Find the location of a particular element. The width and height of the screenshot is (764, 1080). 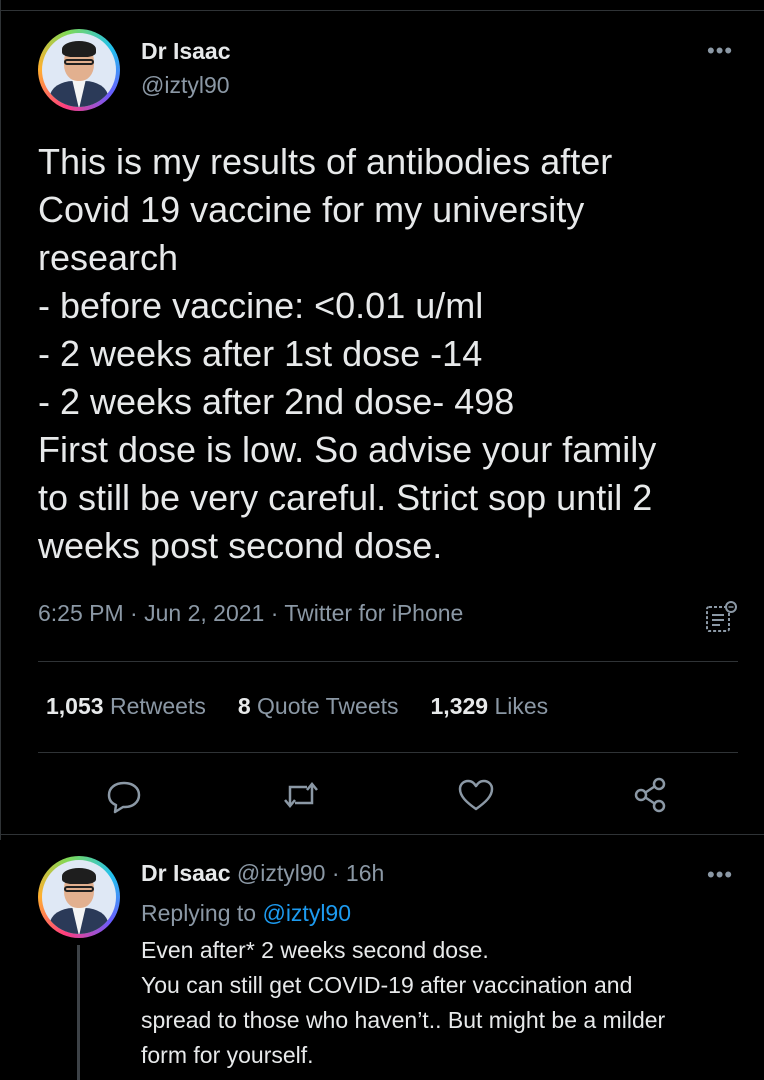

likes-label: Likes is located at coordinates (521, 706).